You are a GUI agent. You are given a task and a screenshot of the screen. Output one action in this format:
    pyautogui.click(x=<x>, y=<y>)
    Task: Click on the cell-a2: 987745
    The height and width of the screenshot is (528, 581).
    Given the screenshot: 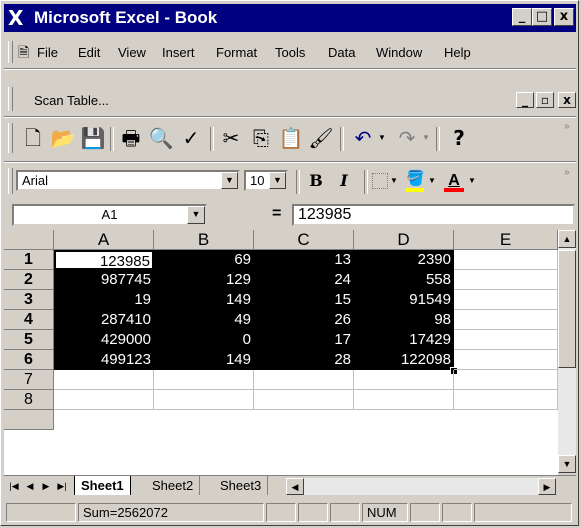 What is the action you would take?
    pyautogui.click(x=104, y=280)
    